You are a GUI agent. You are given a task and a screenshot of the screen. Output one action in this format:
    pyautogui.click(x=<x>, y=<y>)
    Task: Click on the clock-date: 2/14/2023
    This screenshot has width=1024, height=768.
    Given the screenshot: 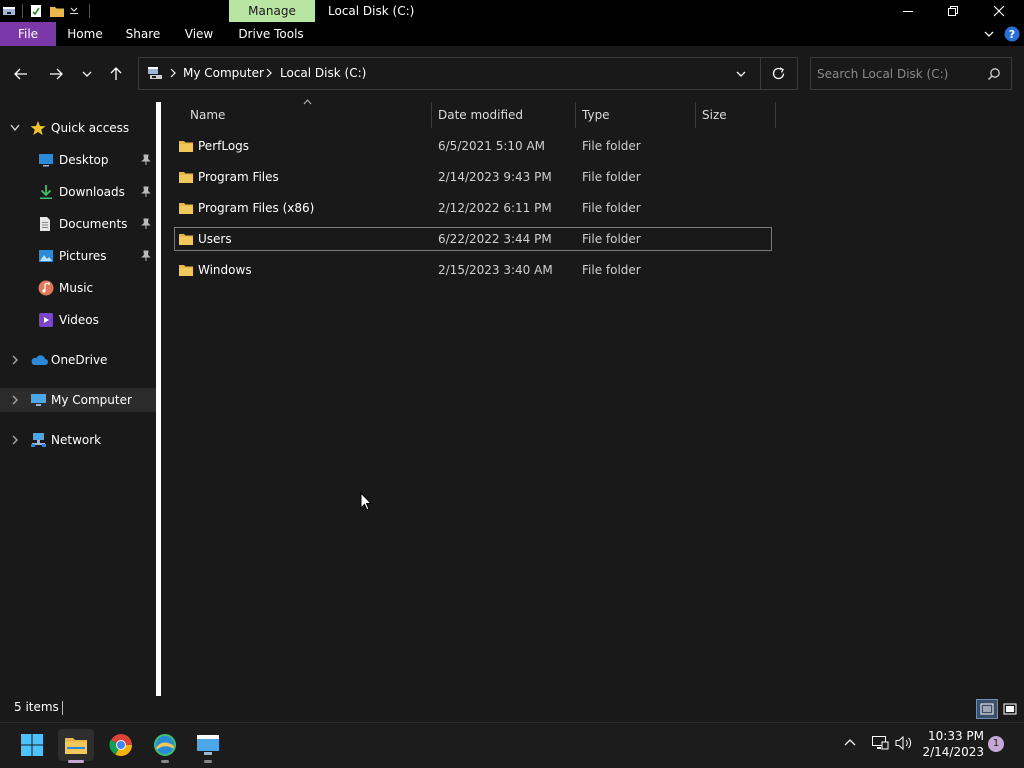 What is the action you would take?
    pyautogui.click(x=952, y=752)
    